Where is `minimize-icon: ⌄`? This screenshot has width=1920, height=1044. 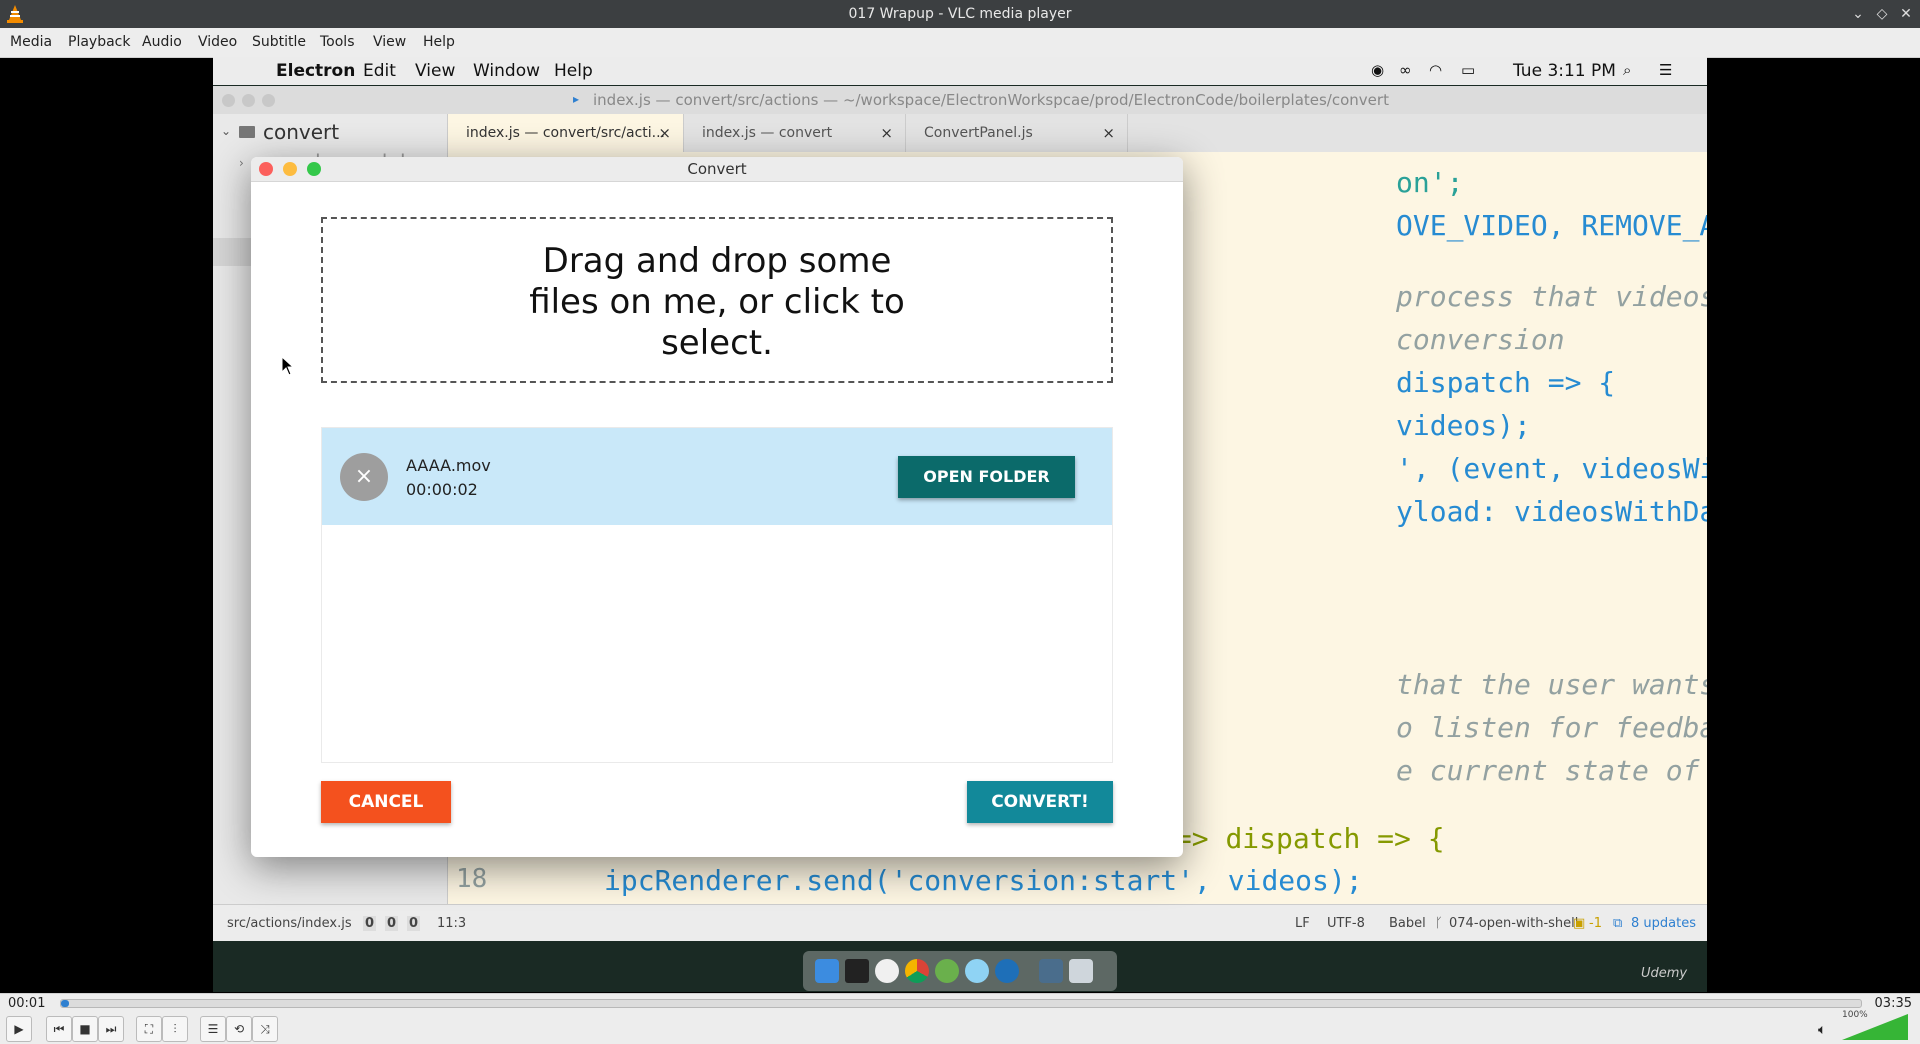 minimize-icon: ⌄ is located at coordinates (1858, 14).